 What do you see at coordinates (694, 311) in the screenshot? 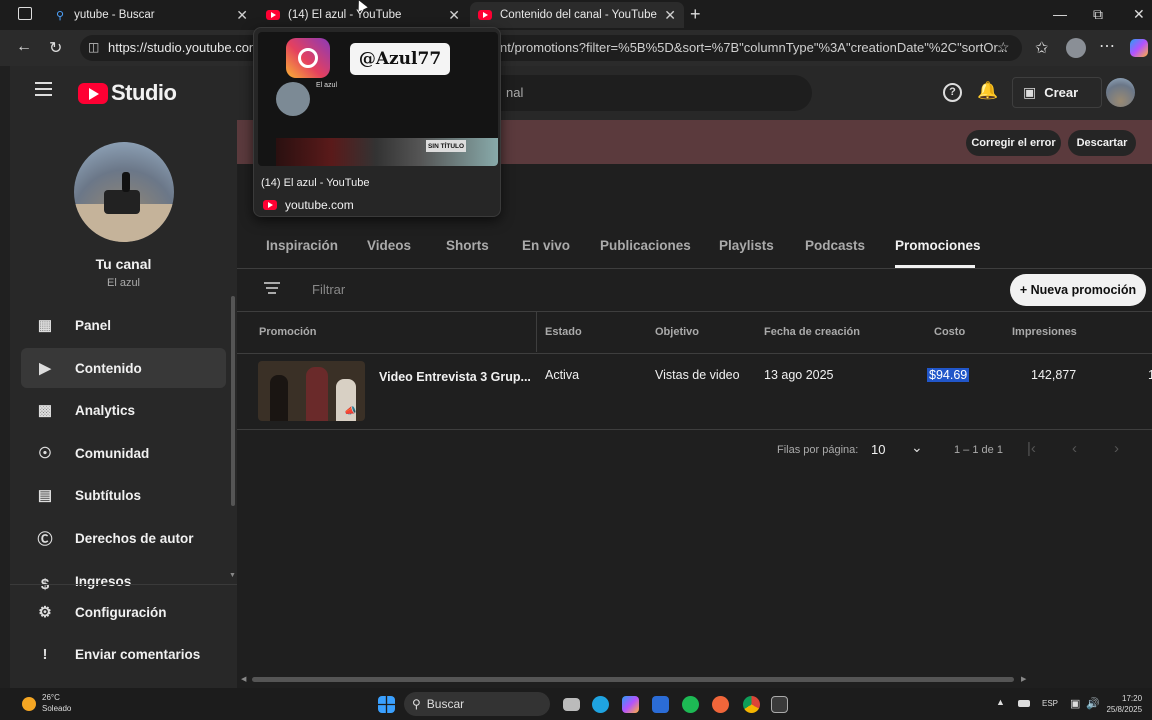
I see `table-top-divider` at bounding box center [694, 311].